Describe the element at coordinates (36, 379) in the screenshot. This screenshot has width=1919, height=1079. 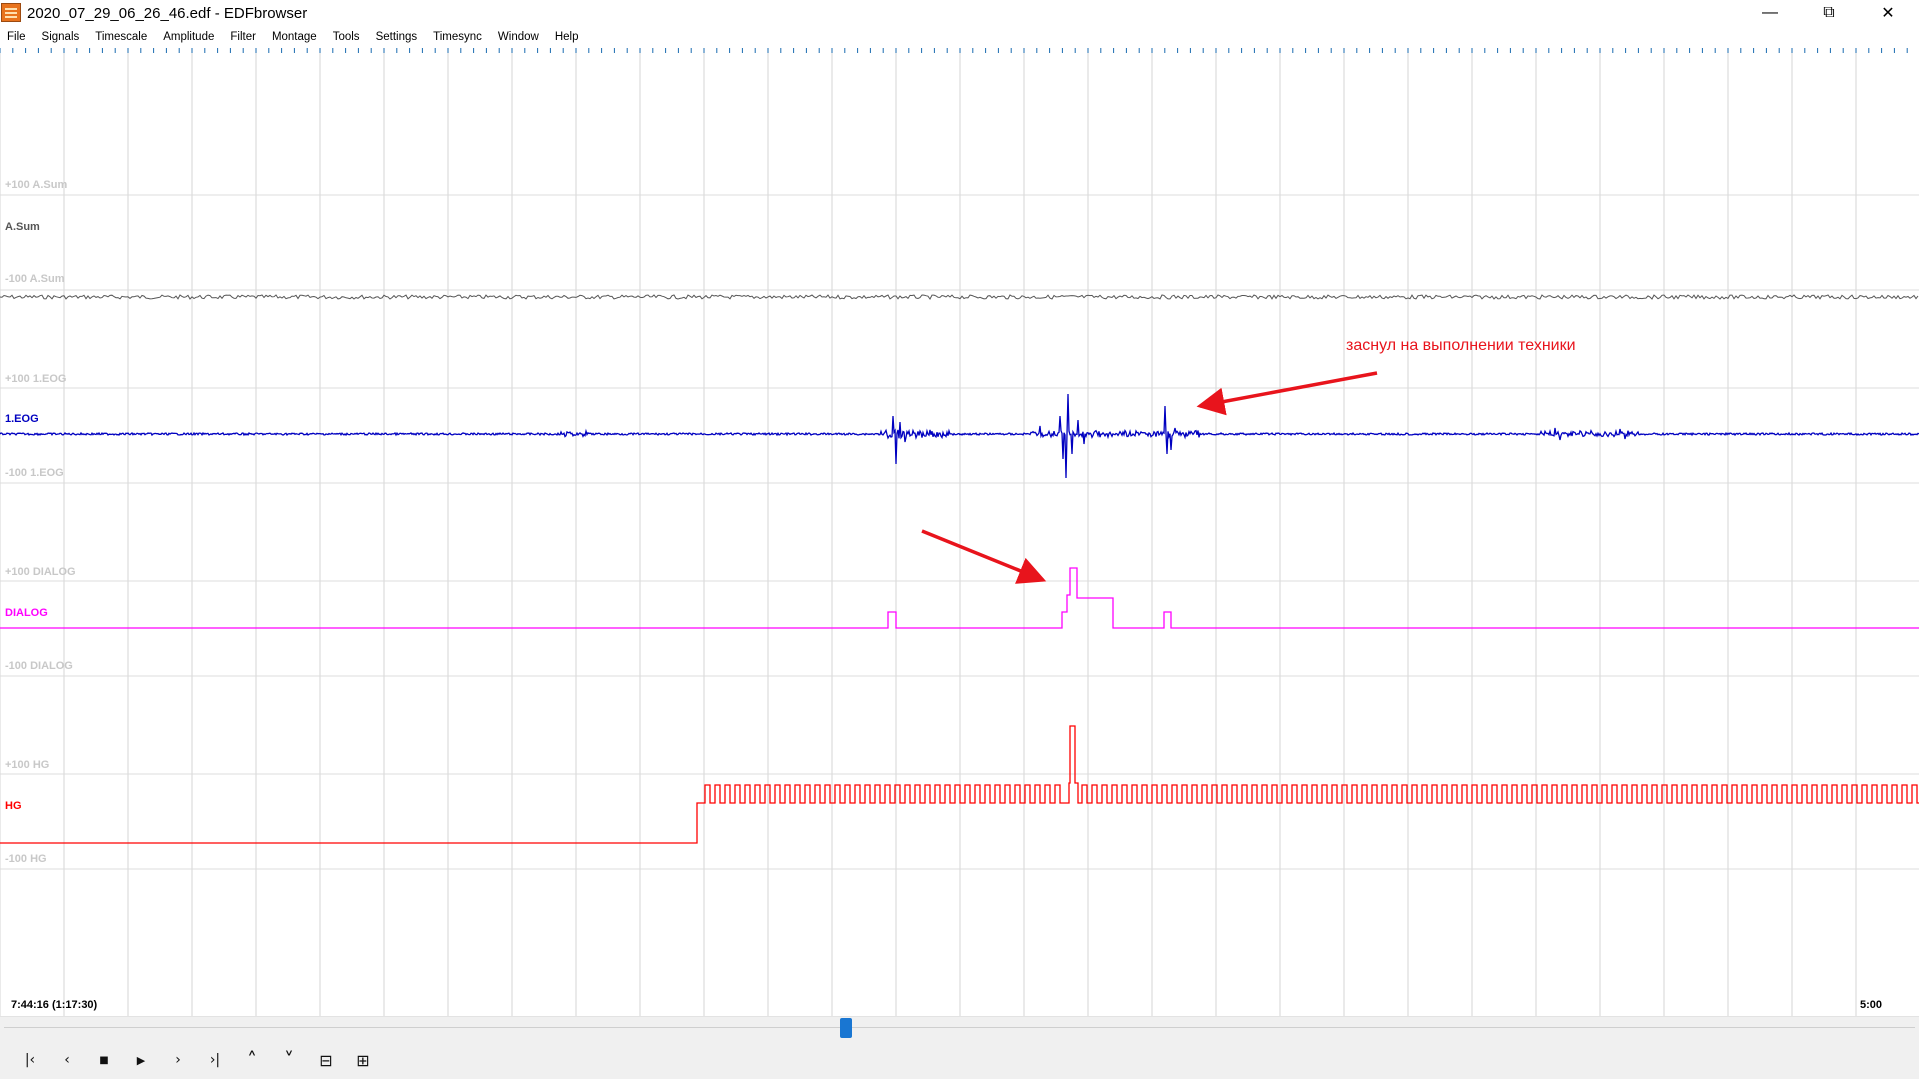
I see `eog-upper-scale: +100 1.EOG` at that location.